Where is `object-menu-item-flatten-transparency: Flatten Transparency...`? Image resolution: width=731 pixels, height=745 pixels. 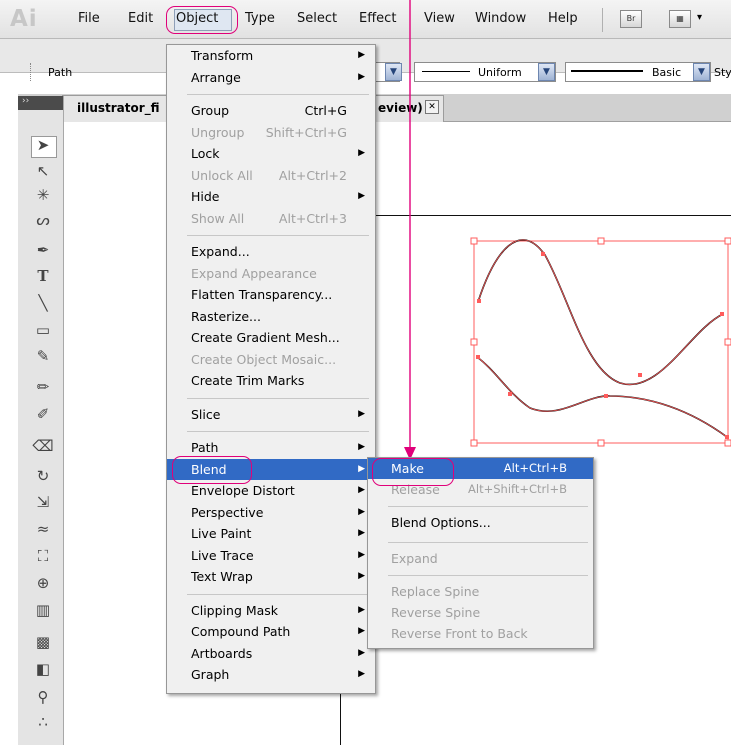 object-menu-item-flatten-transparency: Flatten Transparency... is located at coordinates (271, 294).